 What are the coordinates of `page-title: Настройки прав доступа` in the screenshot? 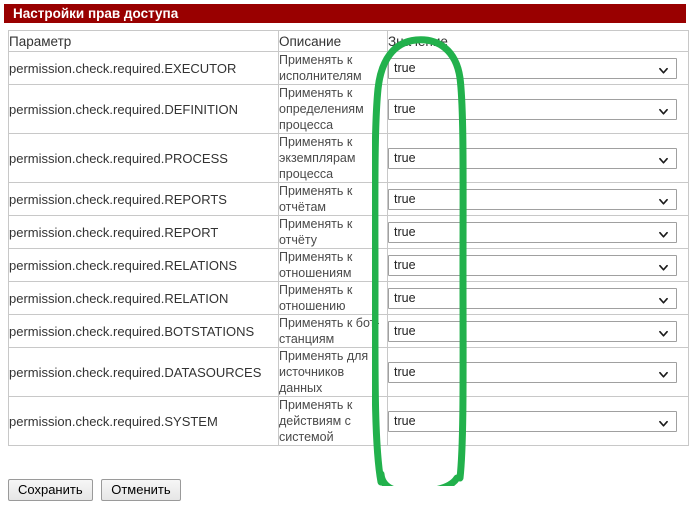 It's located at (96, 13).